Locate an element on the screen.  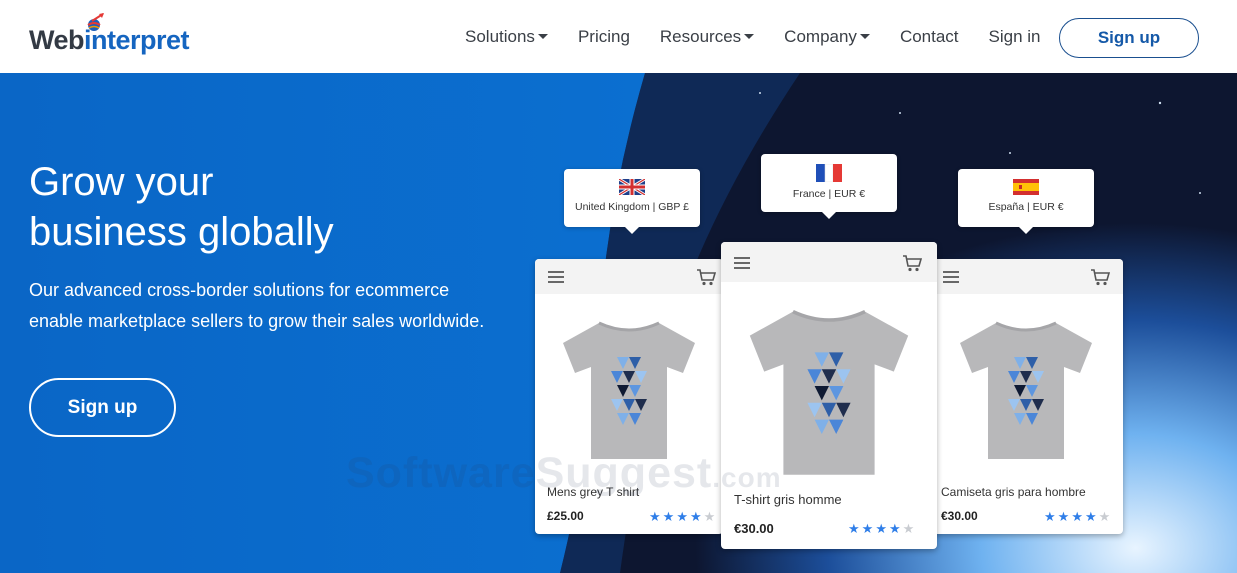
header-signup-button: Sign up is located at coordinates (1129, 38).